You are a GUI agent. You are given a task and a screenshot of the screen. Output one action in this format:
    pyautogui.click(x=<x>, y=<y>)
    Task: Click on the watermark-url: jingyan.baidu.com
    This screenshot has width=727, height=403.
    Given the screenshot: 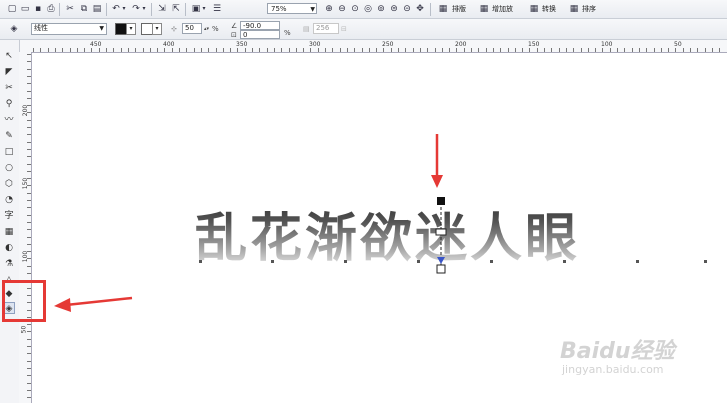 What is the action you would take?
    pyautogui.click(x=613, y=369)
    